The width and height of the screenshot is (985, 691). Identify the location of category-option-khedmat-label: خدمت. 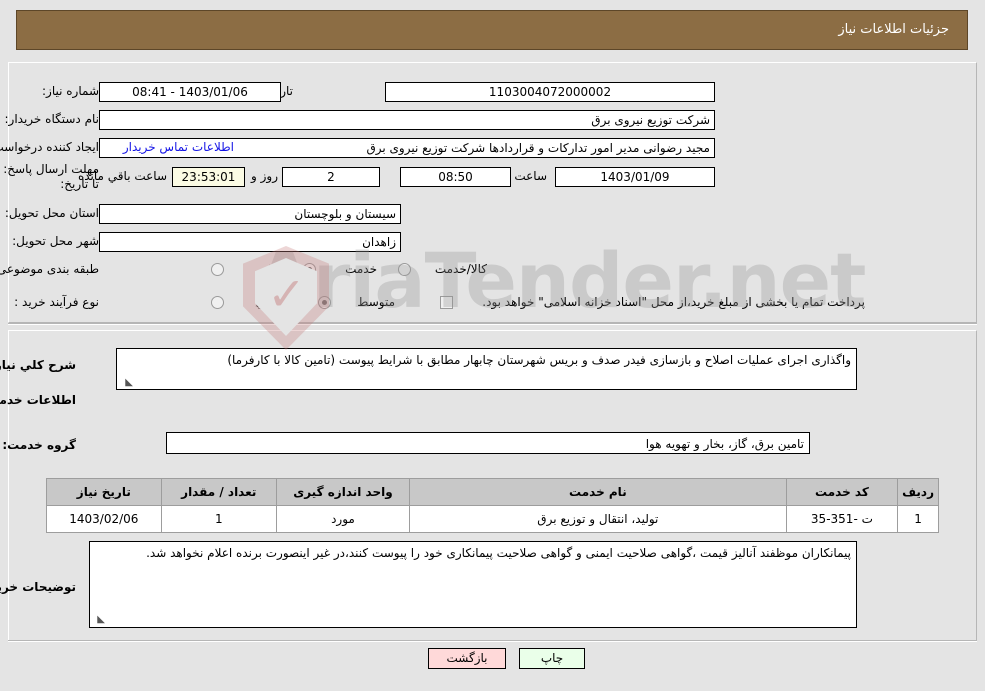
(361, 269).